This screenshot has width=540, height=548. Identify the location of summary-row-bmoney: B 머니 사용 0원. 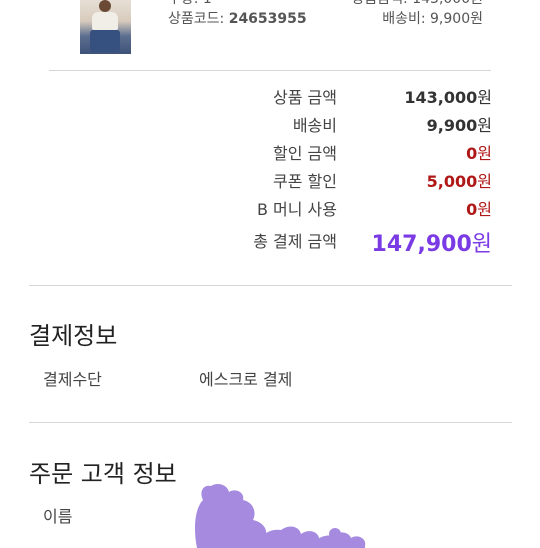
(270, 209).